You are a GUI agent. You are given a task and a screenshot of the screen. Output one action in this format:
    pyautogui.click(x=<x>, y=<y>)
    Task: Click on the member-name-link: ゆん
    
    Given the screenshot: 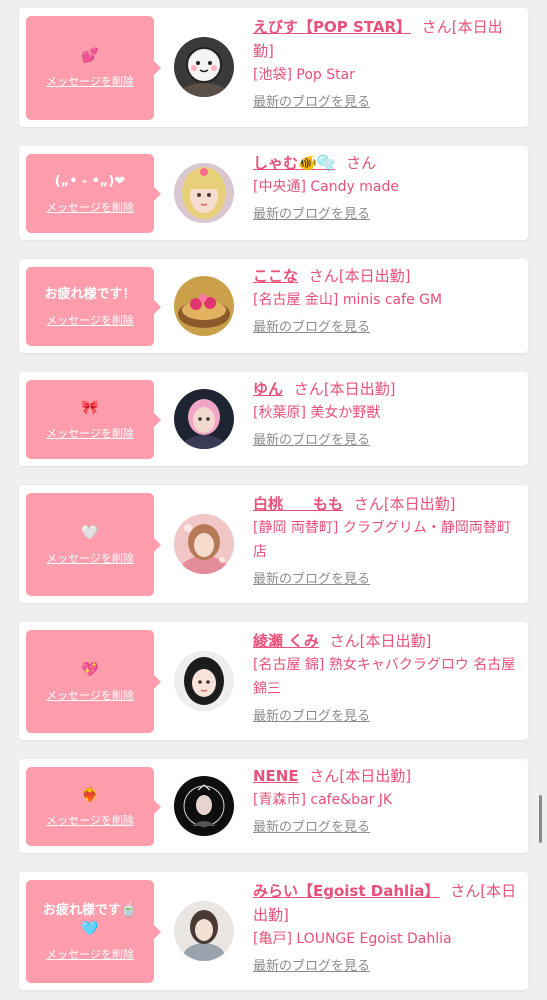 What is the action you would take?
    pyautogui.click(x=268, y=389)
    